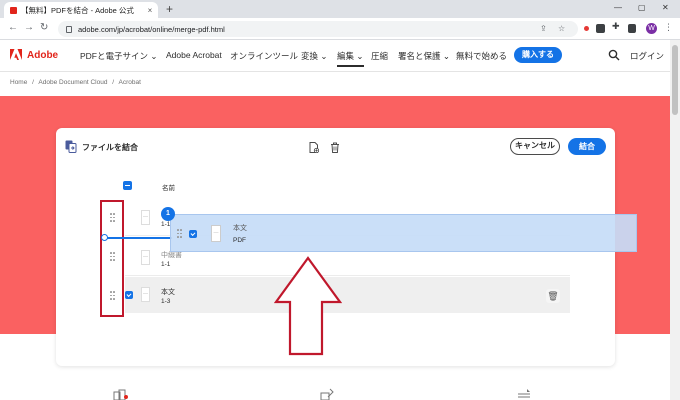 This screenshot has height=400, width=680. Describe the element at coordinates (104, 237) in the screenshot. I see `drop-indicator-dot` at that location.